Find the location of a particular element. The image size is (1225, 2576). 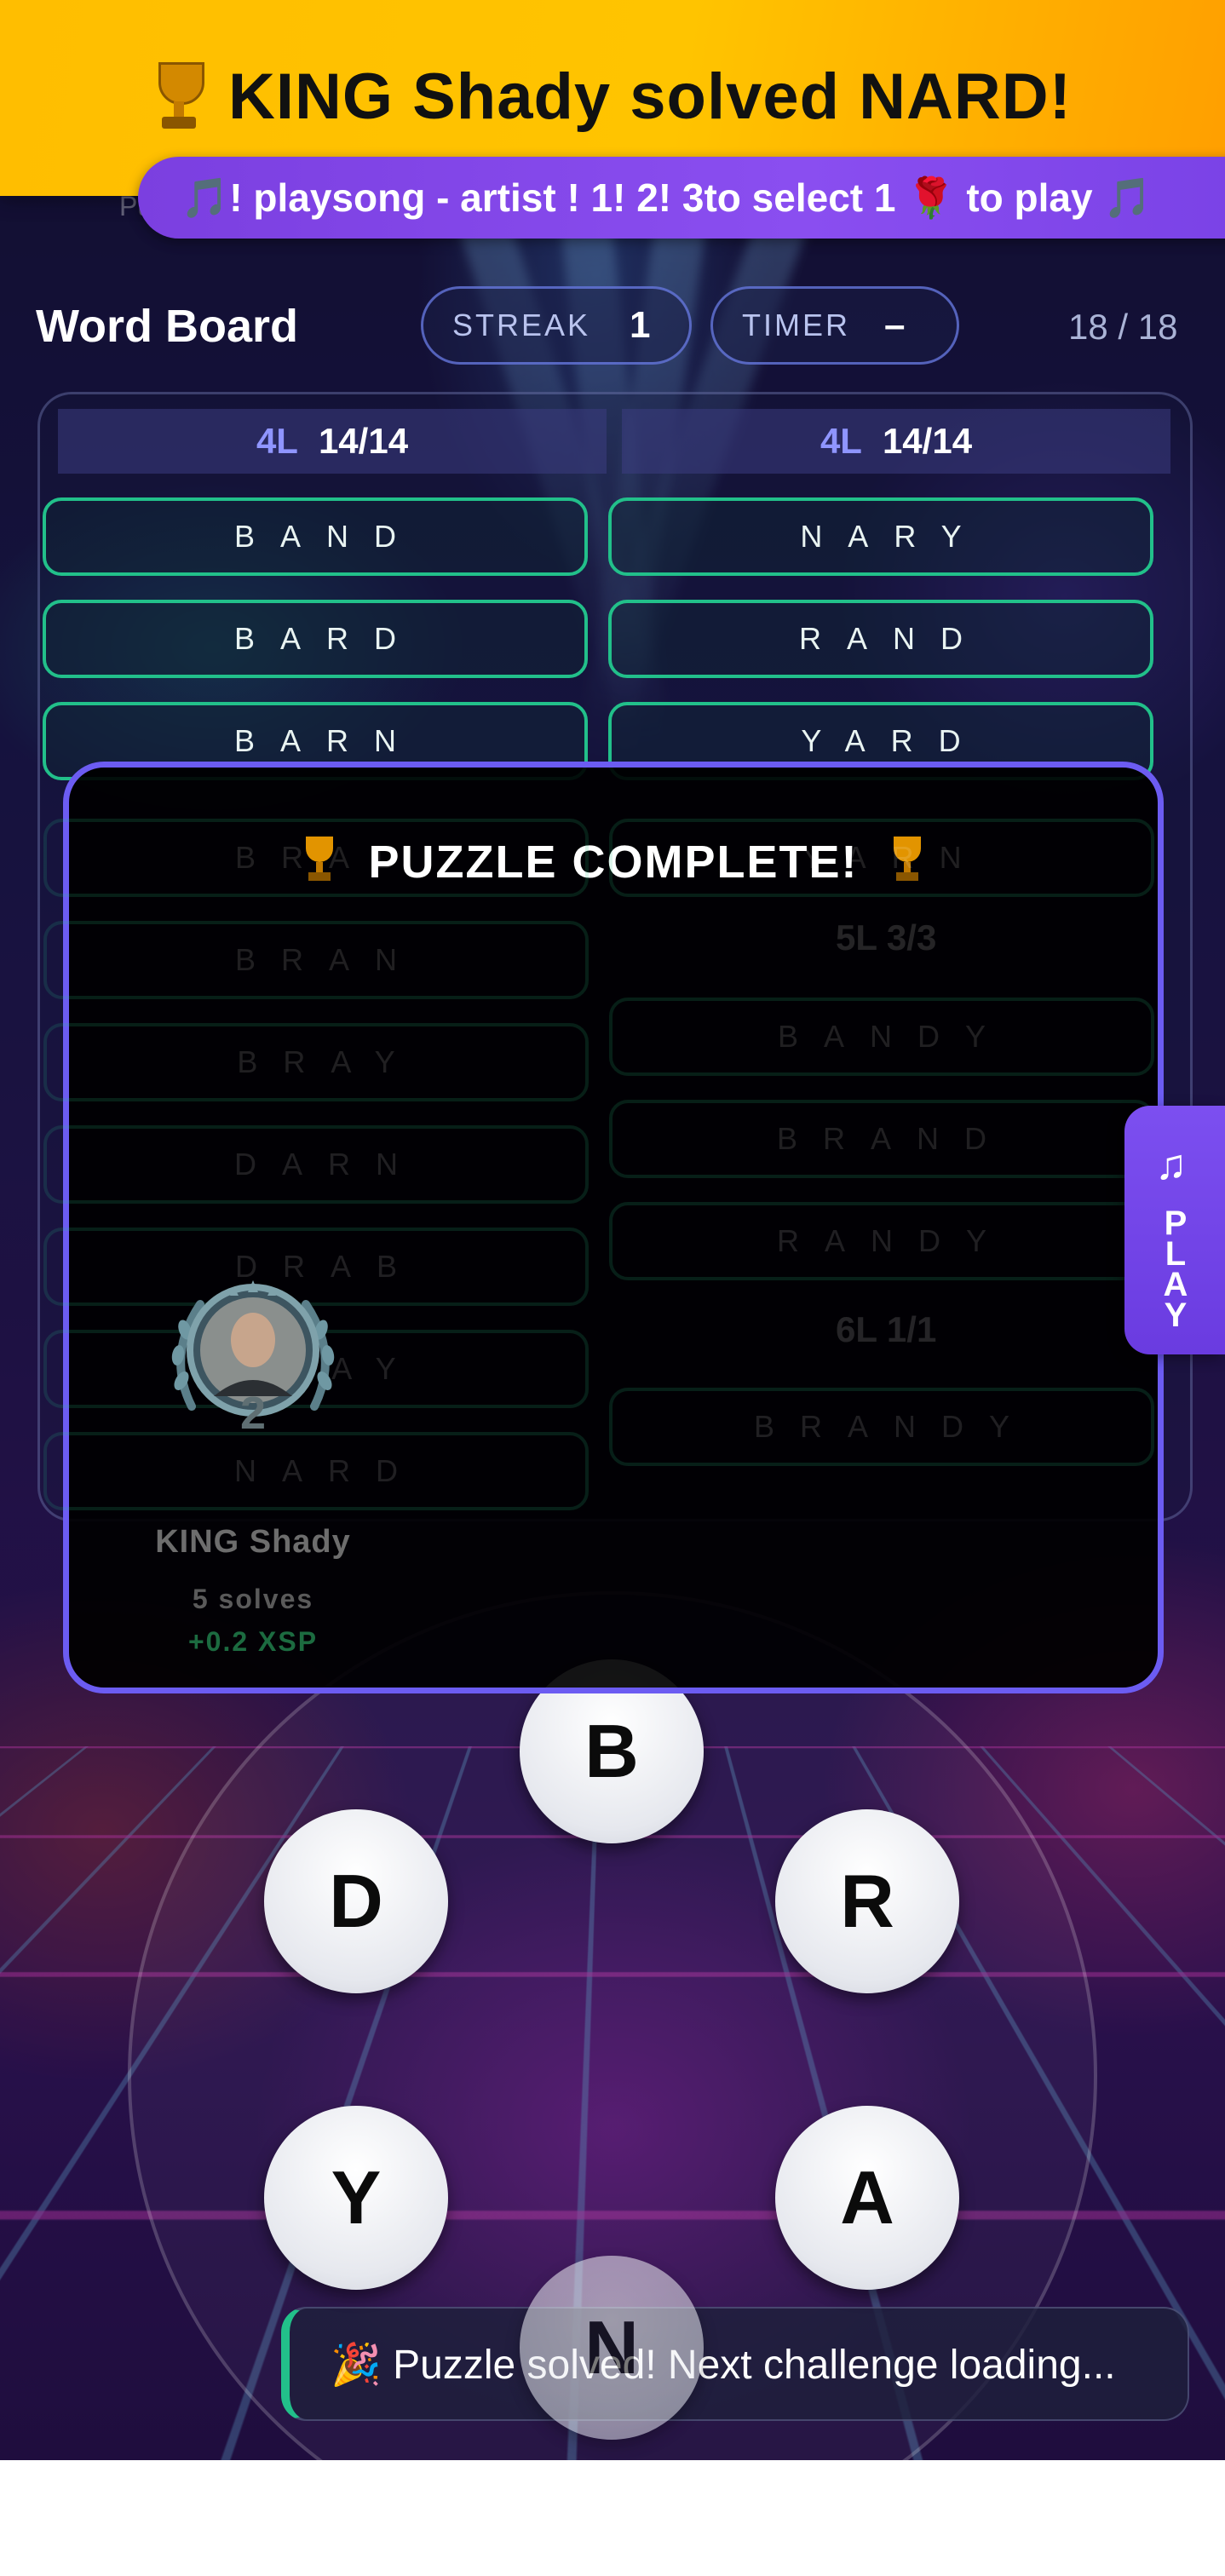

play-label-letter: L is located at coordinates (1176, 1254).